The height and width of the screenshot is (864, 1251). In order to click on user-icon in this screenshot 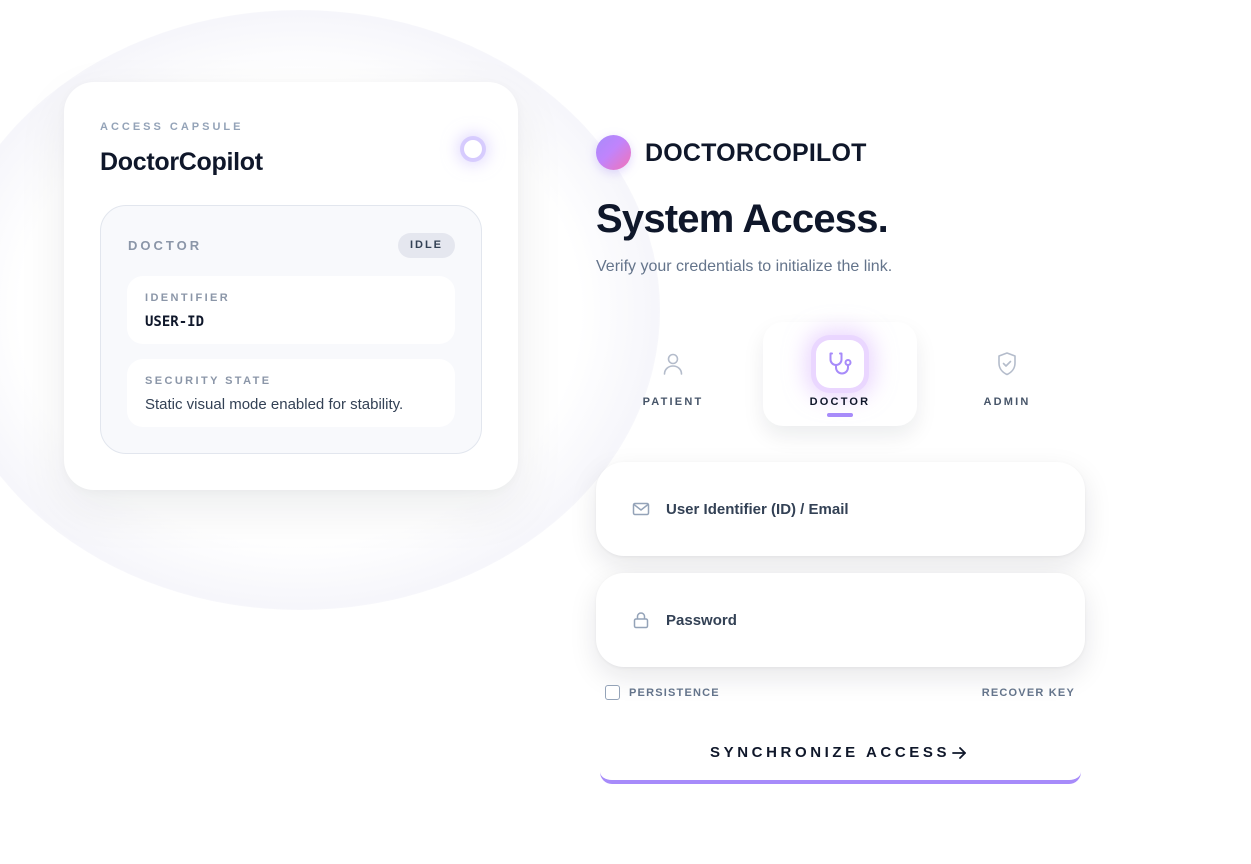, I will do `click(673, 364)`.